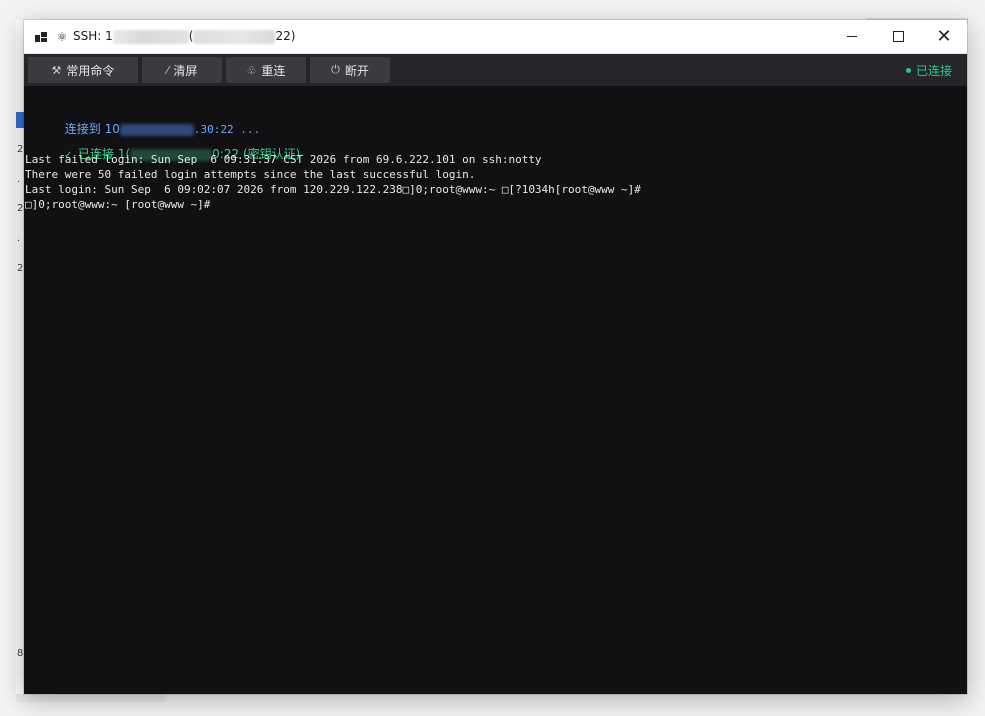  Describe the element at coordinates (495, 37) in the screenshot. I see `title-bar: ⚛ SSH: 1(22) ✕` at that location.